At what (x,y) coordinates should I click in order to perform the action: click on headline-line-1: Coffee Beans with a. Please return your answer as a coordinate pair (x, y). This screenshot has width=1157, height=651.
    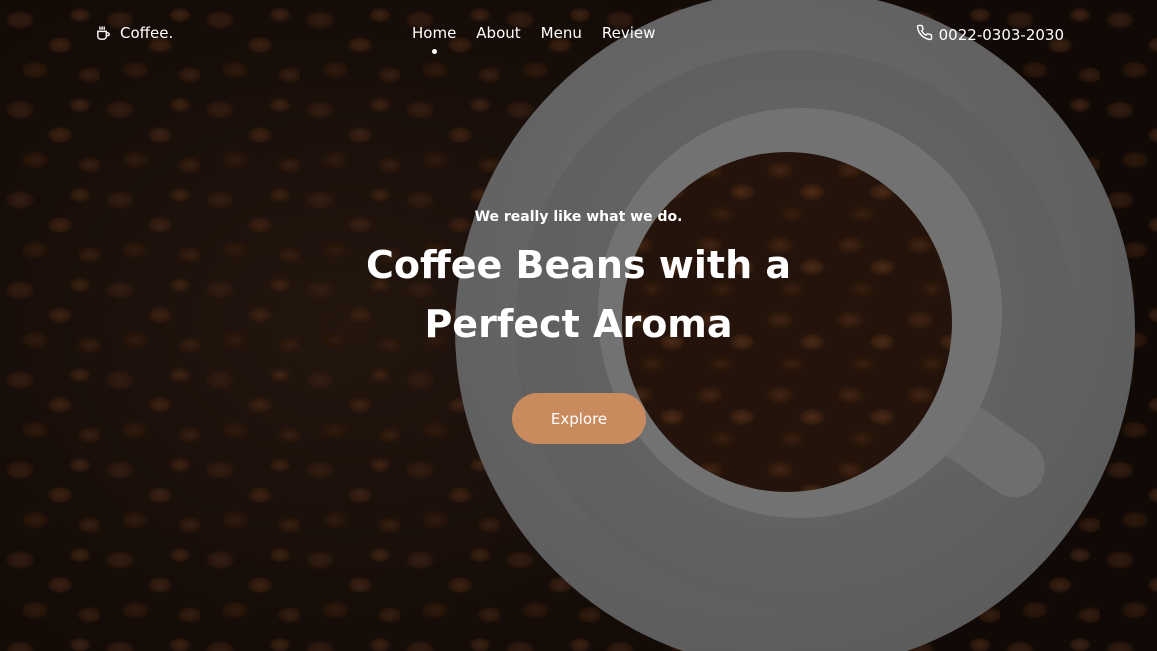
    Looking at the image, I should click on (578, 265).